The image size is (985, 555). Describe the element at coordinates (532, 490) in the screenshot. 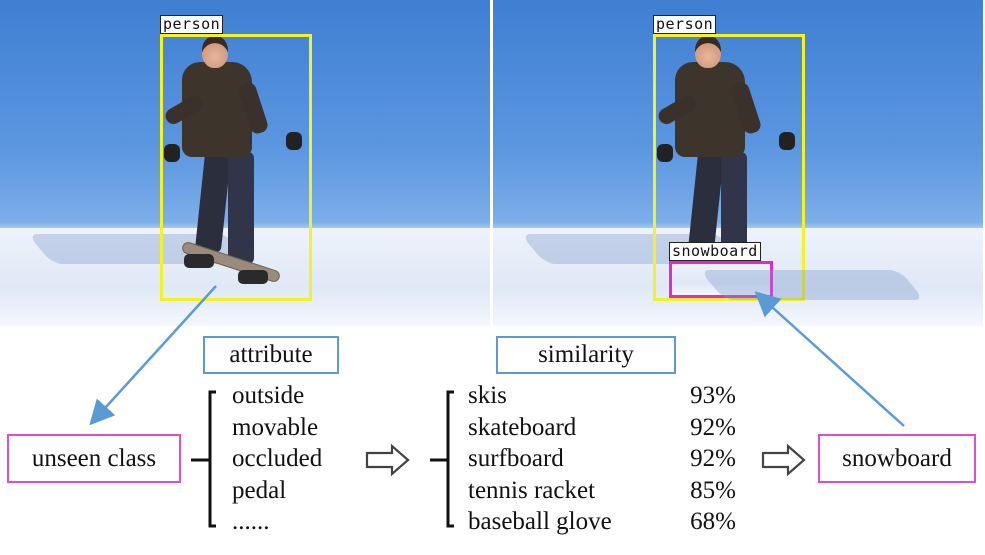

I see `class-name: tennis racket` at that location.